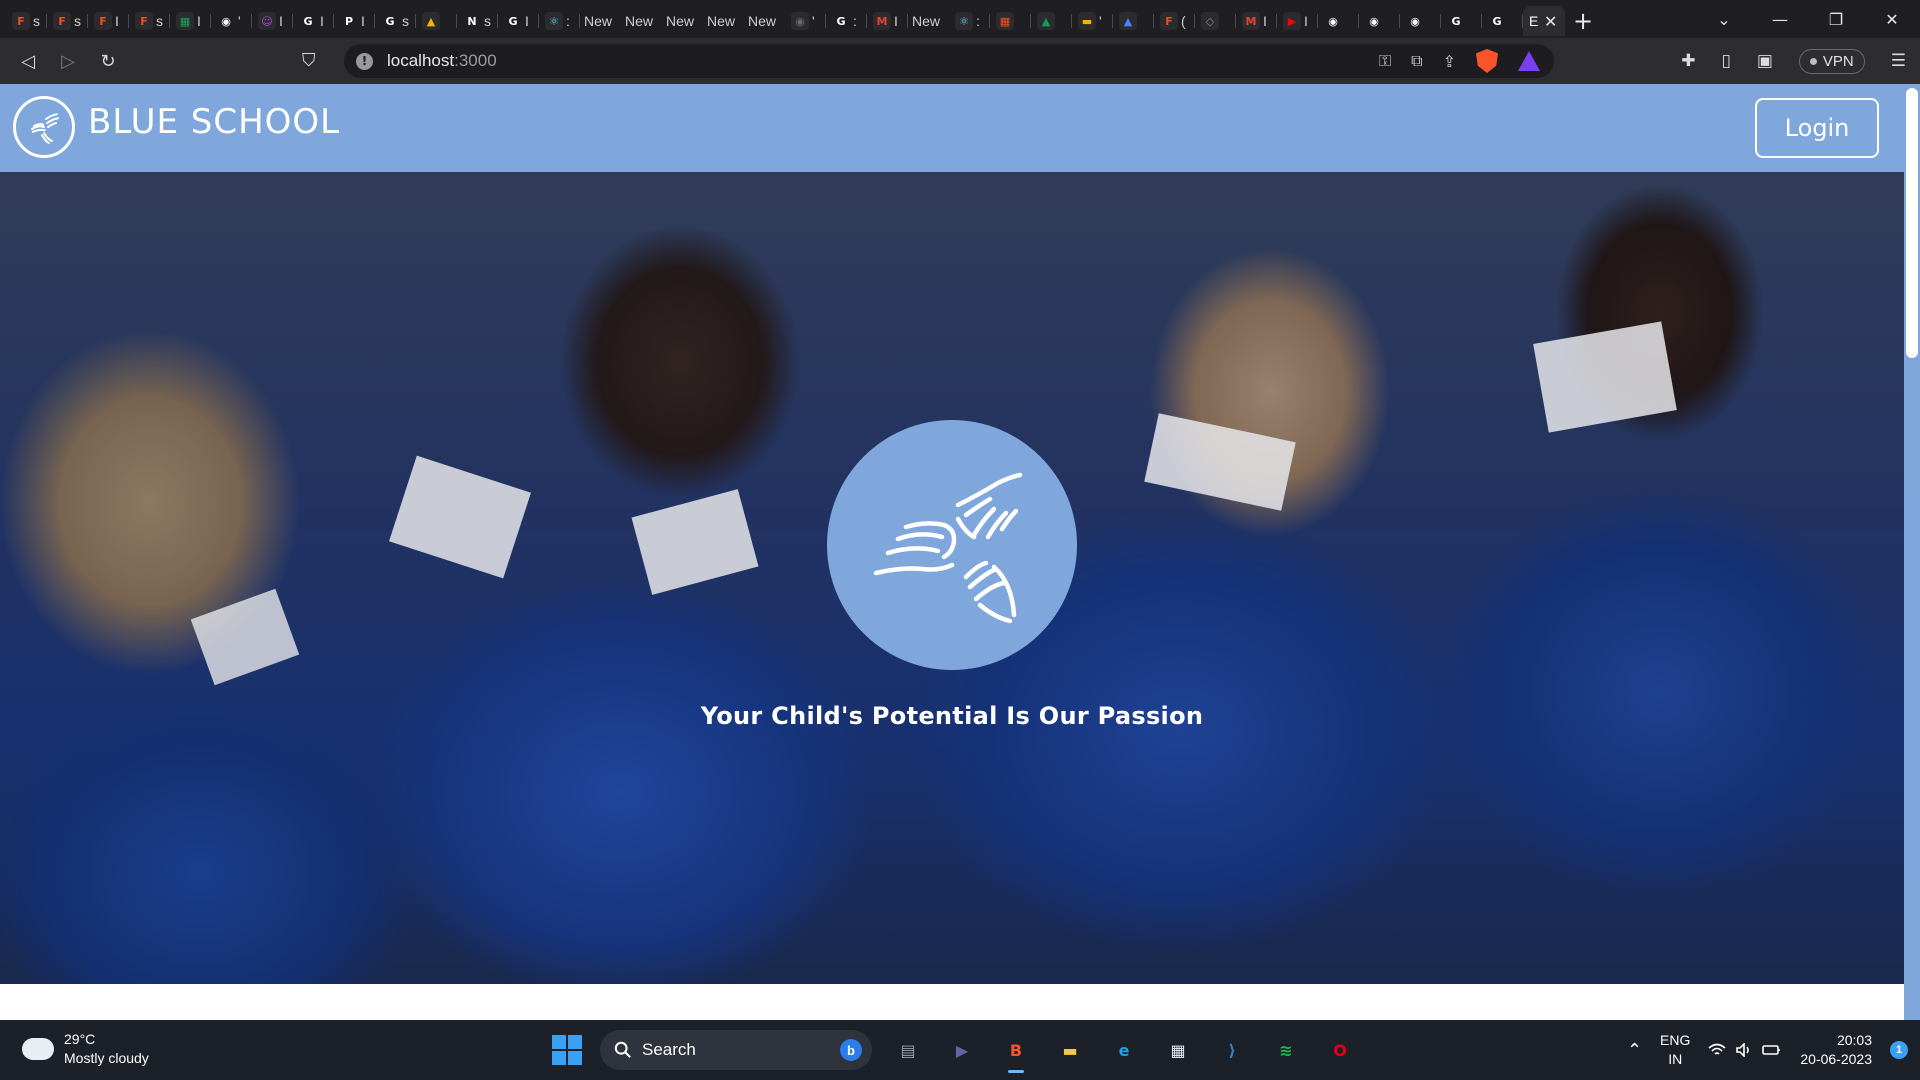 The width and height of the screenshot is (1920, 1080). I want to click on menu-icon: ☰, so click(1898, 61).